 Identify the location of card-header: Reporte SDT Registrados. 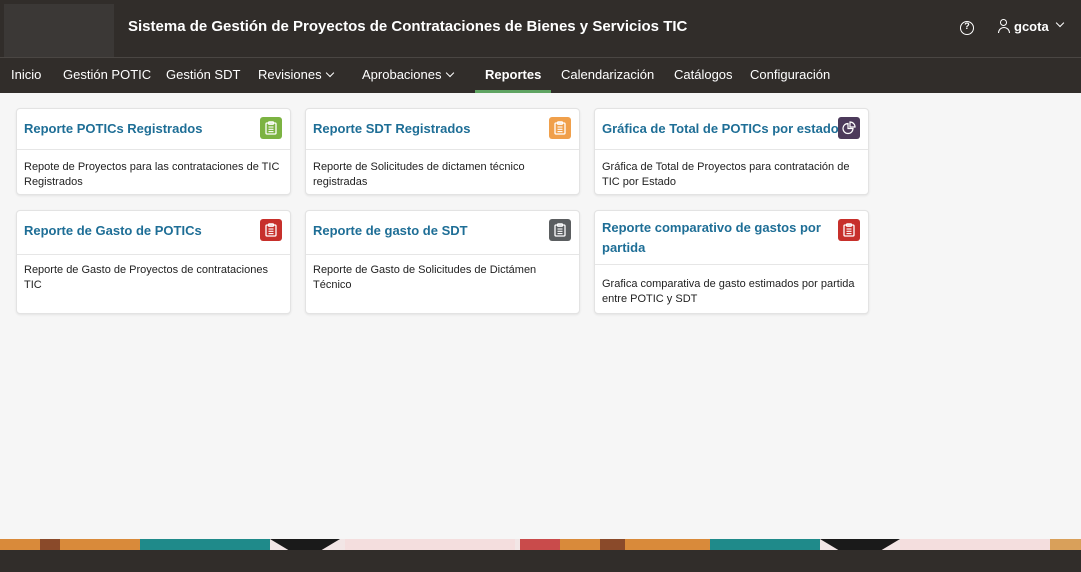
(442, 129).